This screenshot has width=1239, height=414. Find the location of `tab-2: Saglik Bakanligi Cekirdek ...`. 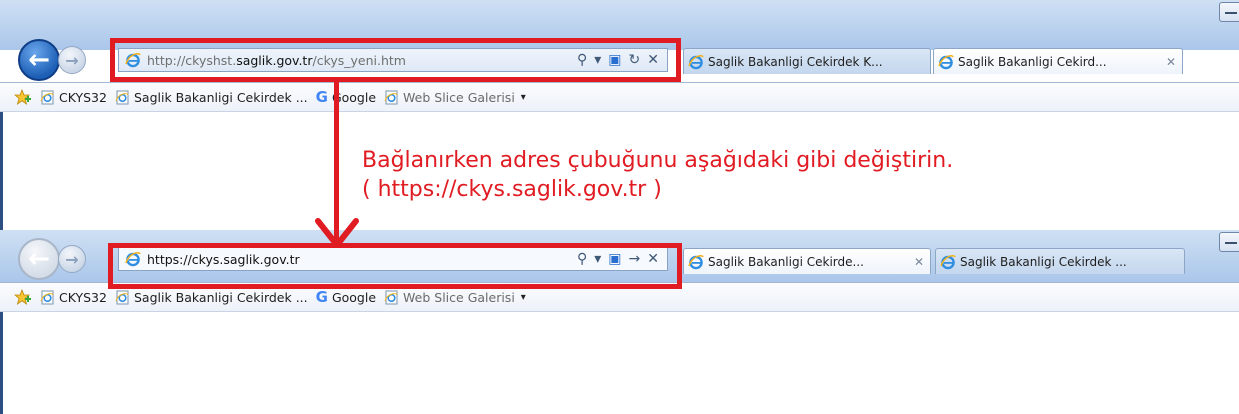

tab-2: Saglik Bakanligi Cekirdek ... is located at coordinates (1060, 261).